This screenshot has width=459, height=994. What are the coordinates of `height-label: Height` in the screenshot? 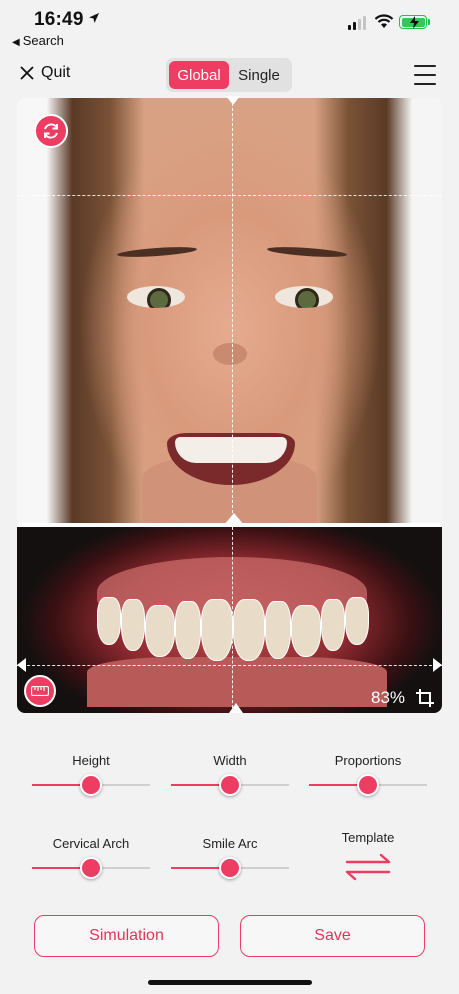 It's located at (91, 760).